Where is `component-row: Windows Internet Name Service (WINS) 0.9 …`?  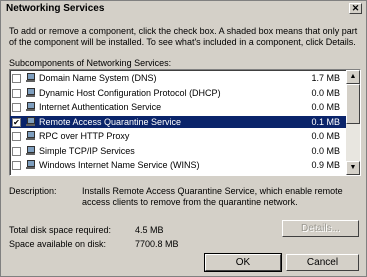 component-row: Windows Internet Name Service (WINS) 0.9 … is located at coordinates (178, 165).